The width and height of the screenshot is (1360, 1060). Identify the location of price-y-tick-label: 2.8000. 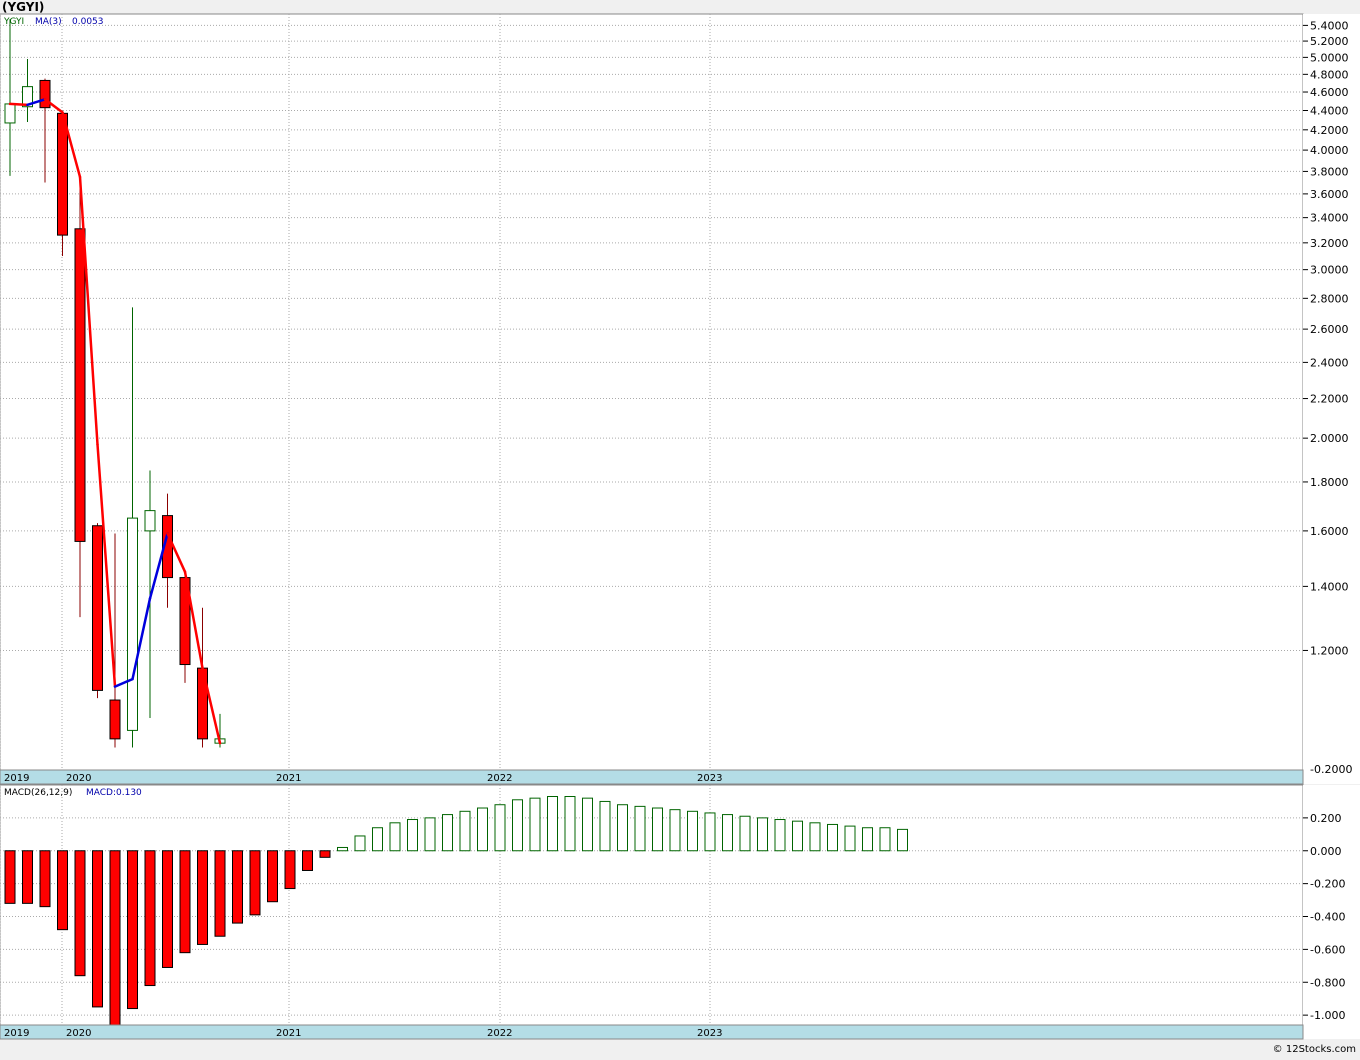
(1329, 298).